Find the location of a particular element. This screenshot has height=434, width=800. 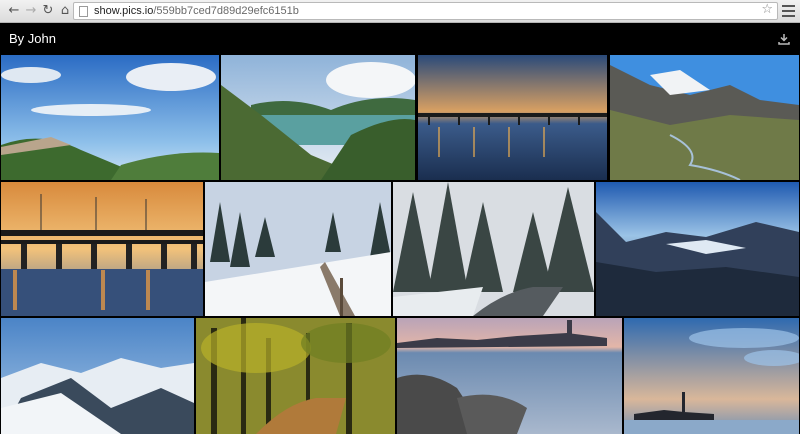

bookmark-star-icon: ☆ is located at coordinates (767, 9).